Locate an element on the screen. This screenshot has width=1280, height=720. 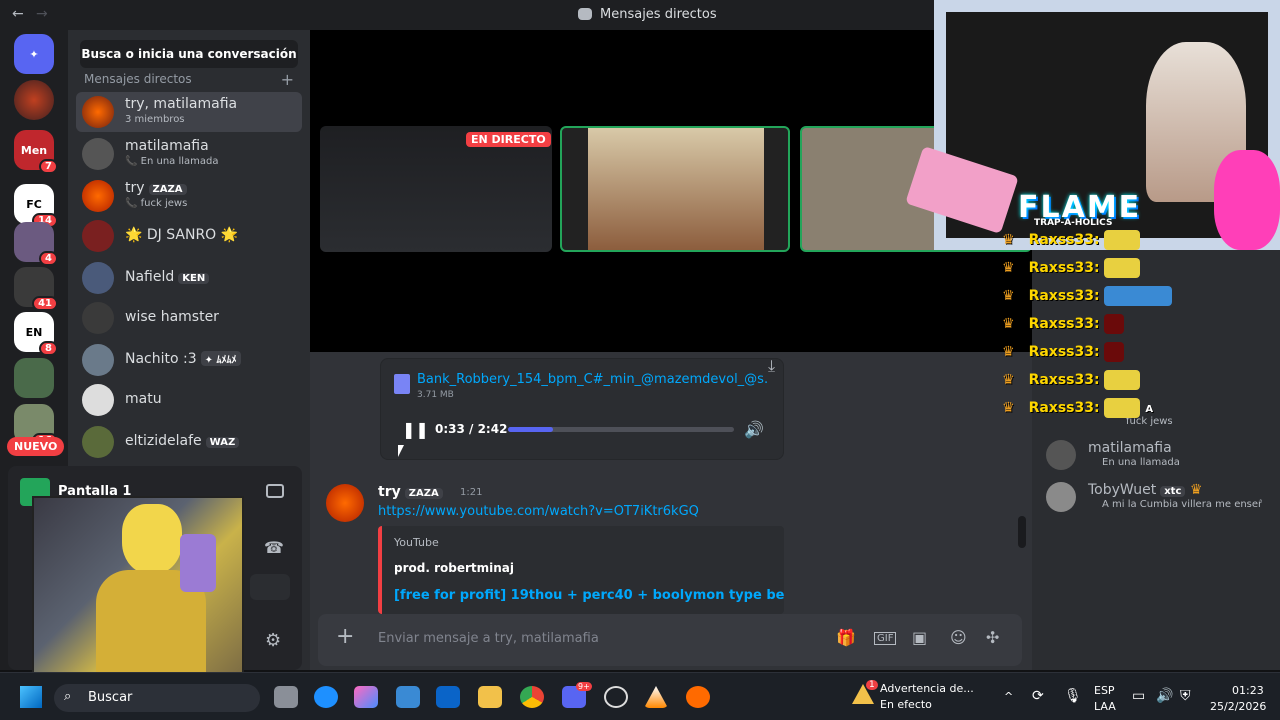
fl-studio-icon is located at coordinates (698, 697).